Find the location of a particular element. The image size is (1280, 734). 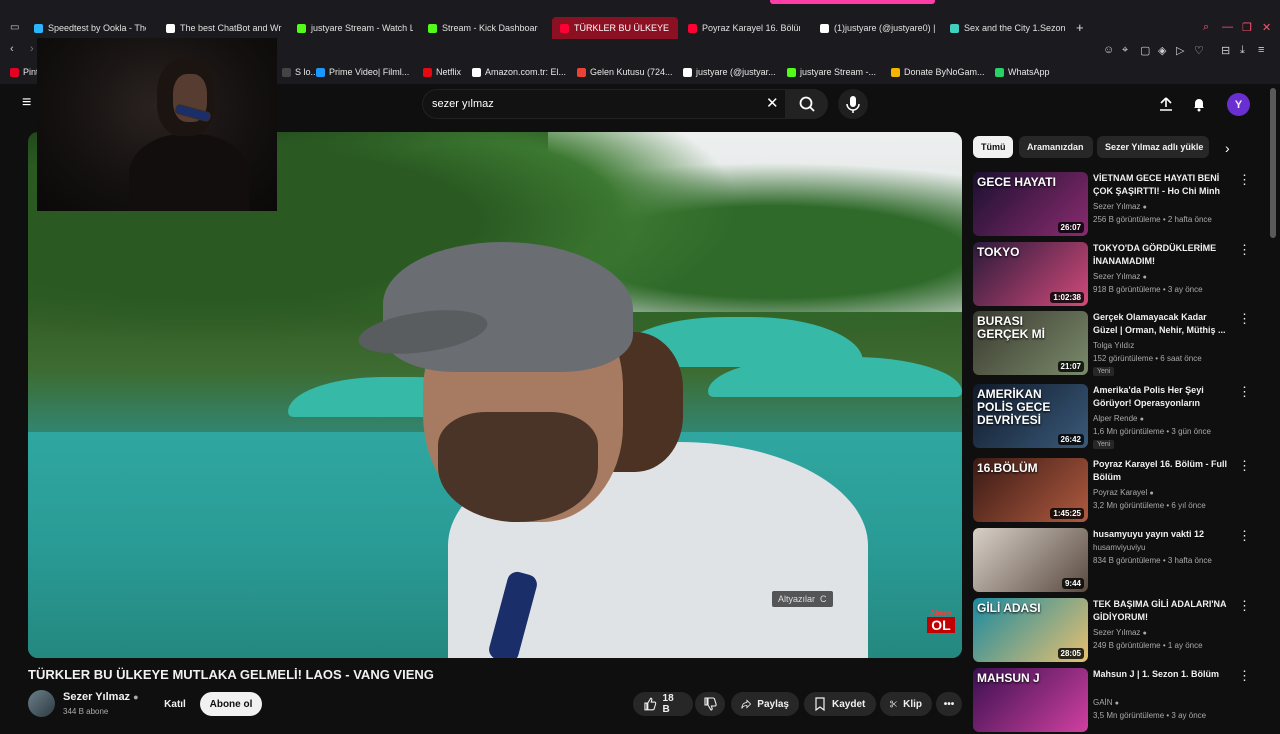

recommendation-thumbnail: TOKYO 1:02:38 is located at coordinates (1030, 274).